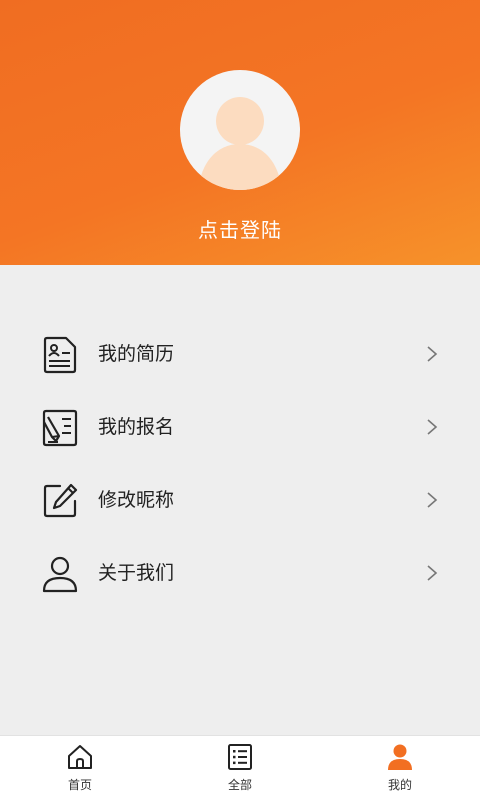 This screenshot has width=480, height=800. What do you see at coordinates (79, 785) in the screenshot?
I see `tab-label: 首页` at bounding box center [79, 785].